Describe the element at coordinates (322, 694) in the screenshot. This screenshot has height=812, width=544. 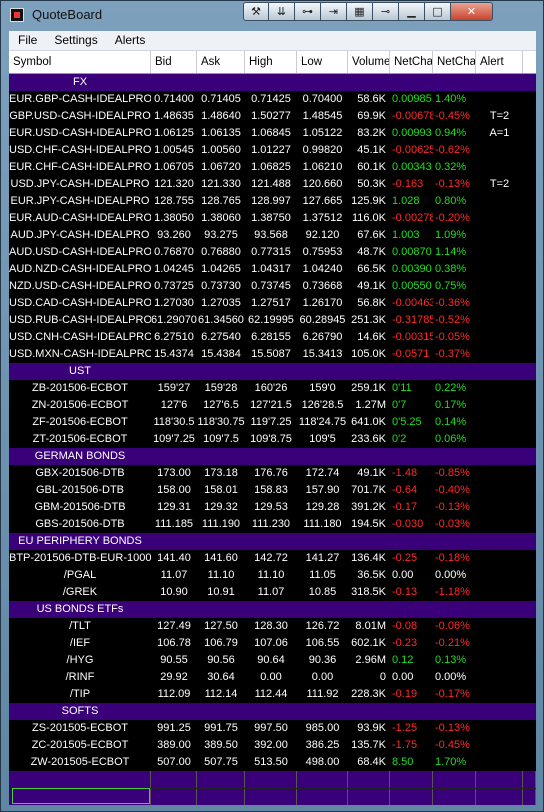
I see `low-cell: 111.92` at that location.